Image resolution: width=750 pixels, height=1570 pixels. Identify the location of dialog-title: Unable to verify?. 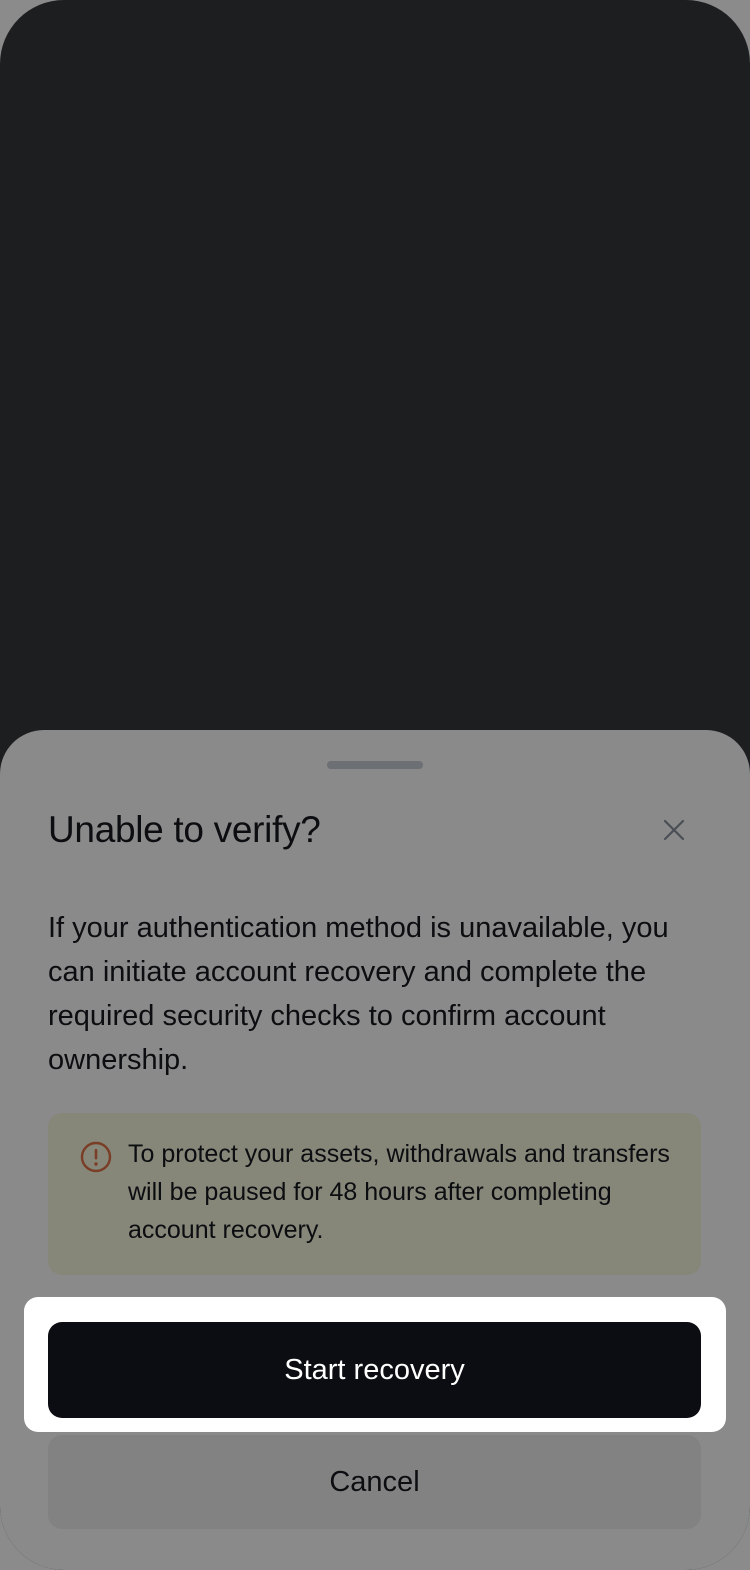
(184, 829).